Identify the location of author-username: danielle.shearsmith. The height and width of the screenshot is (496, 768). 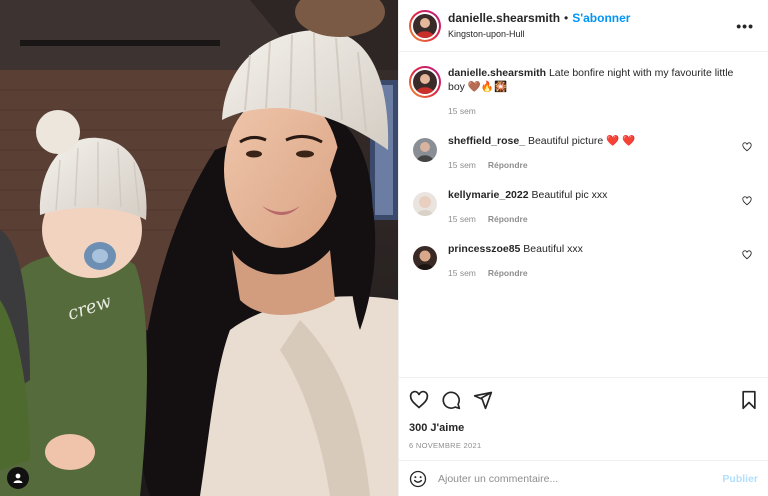
(504, 18).